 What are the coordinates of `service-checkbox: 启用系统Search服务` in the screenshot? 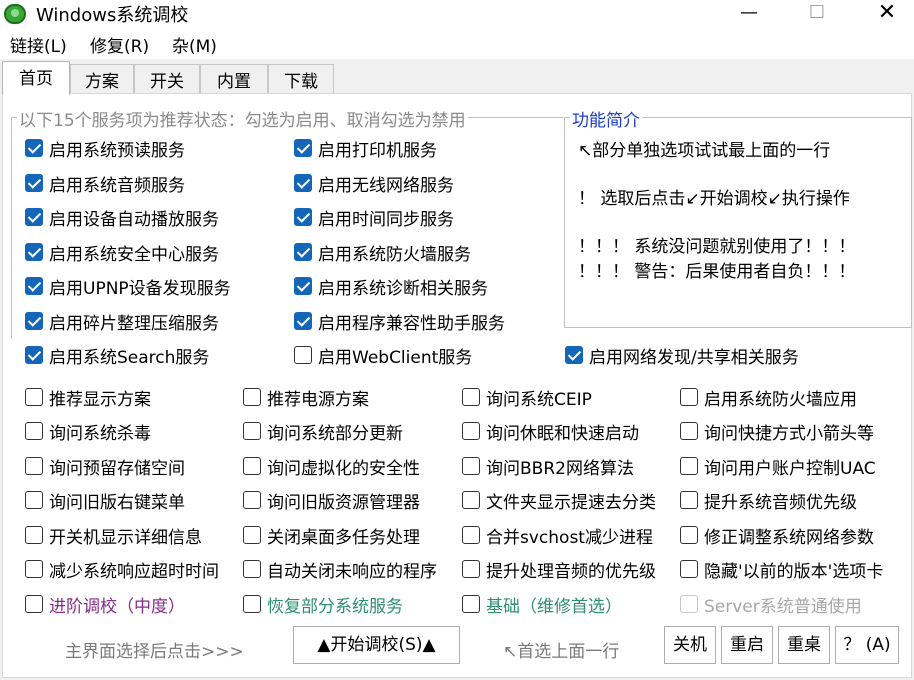 It's located at (117, 355).